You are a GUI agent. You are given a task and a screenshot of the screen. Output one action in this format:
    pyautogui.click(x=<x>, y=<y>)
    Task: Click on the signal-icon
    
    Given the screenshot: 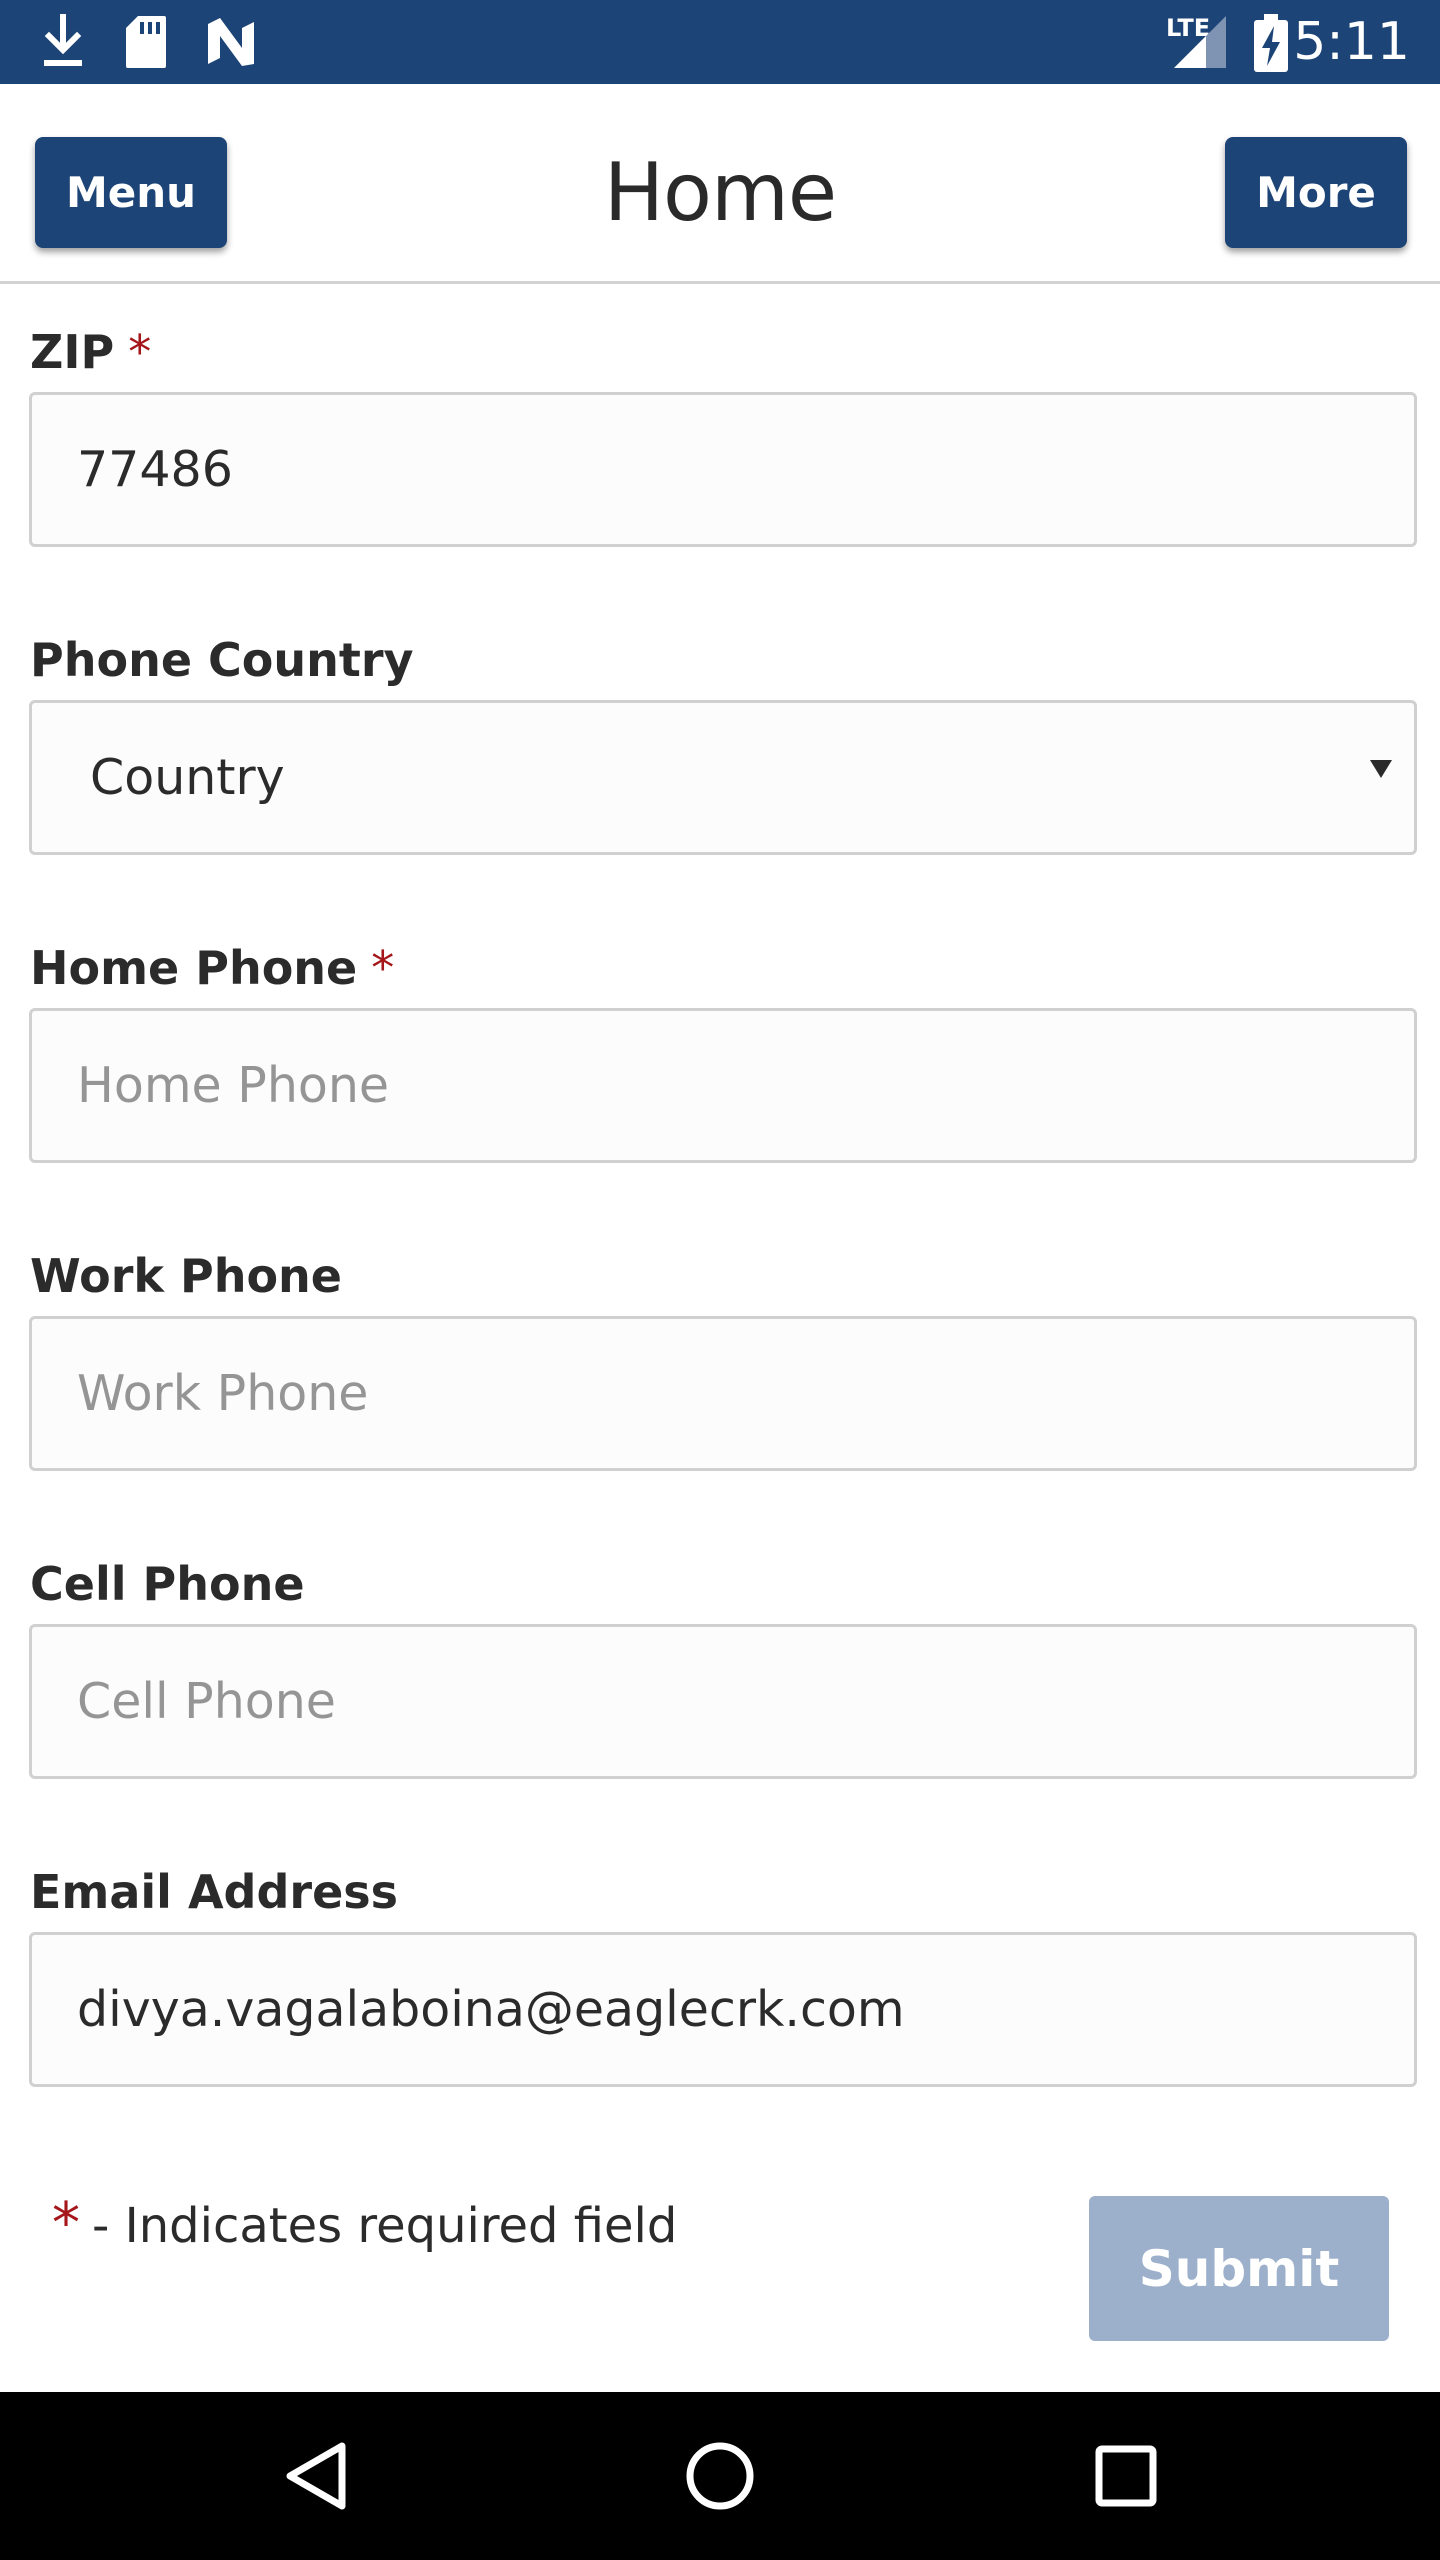 What is the action you would take?
    pyautogui.click(x=1200, y=44)
    